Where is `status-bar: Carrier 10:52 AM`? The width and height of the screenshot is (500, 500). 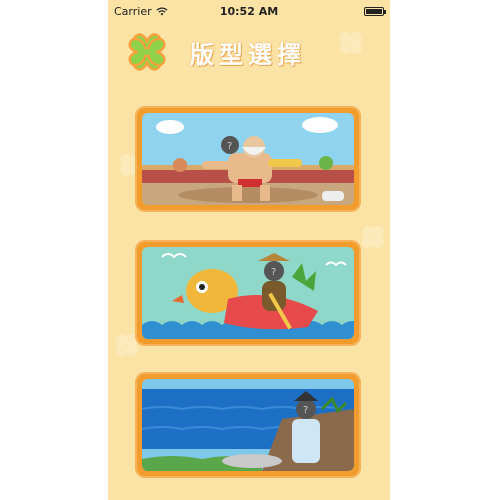 status-bar: Carrier 10:52 AM is located at coordinates (249, 11).